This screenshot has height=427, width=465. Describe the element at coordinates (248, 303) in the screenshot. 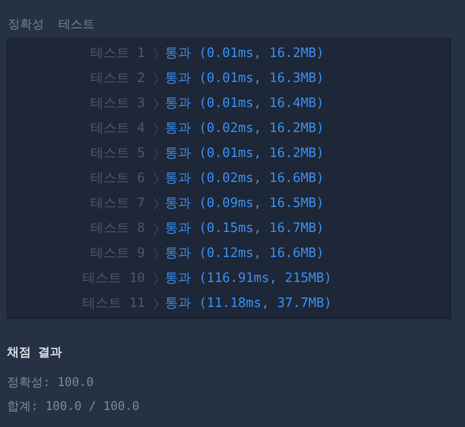

I see `test-result: 통과 (11.18ms, 37.7MB)` at that location.